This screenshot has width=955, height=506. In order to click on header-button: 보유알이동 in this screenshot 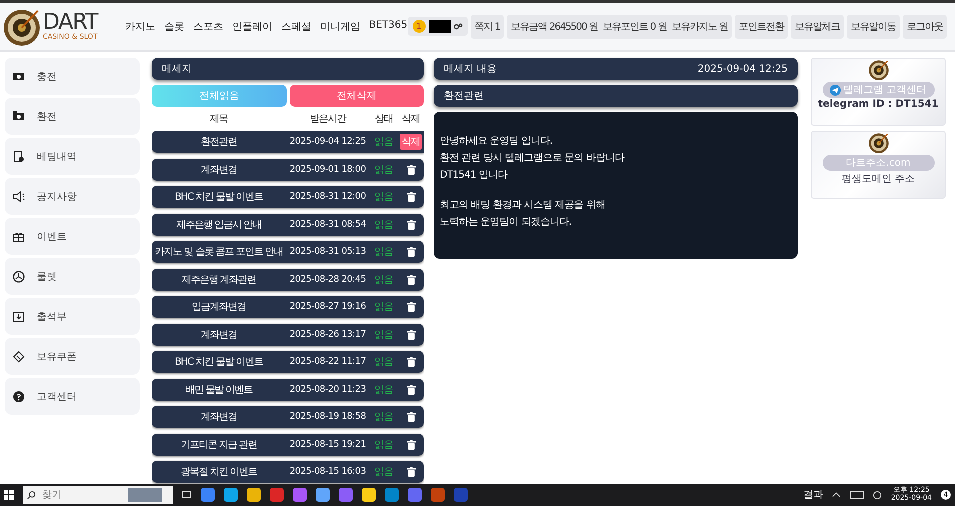, I will do `click(873, 26)`.